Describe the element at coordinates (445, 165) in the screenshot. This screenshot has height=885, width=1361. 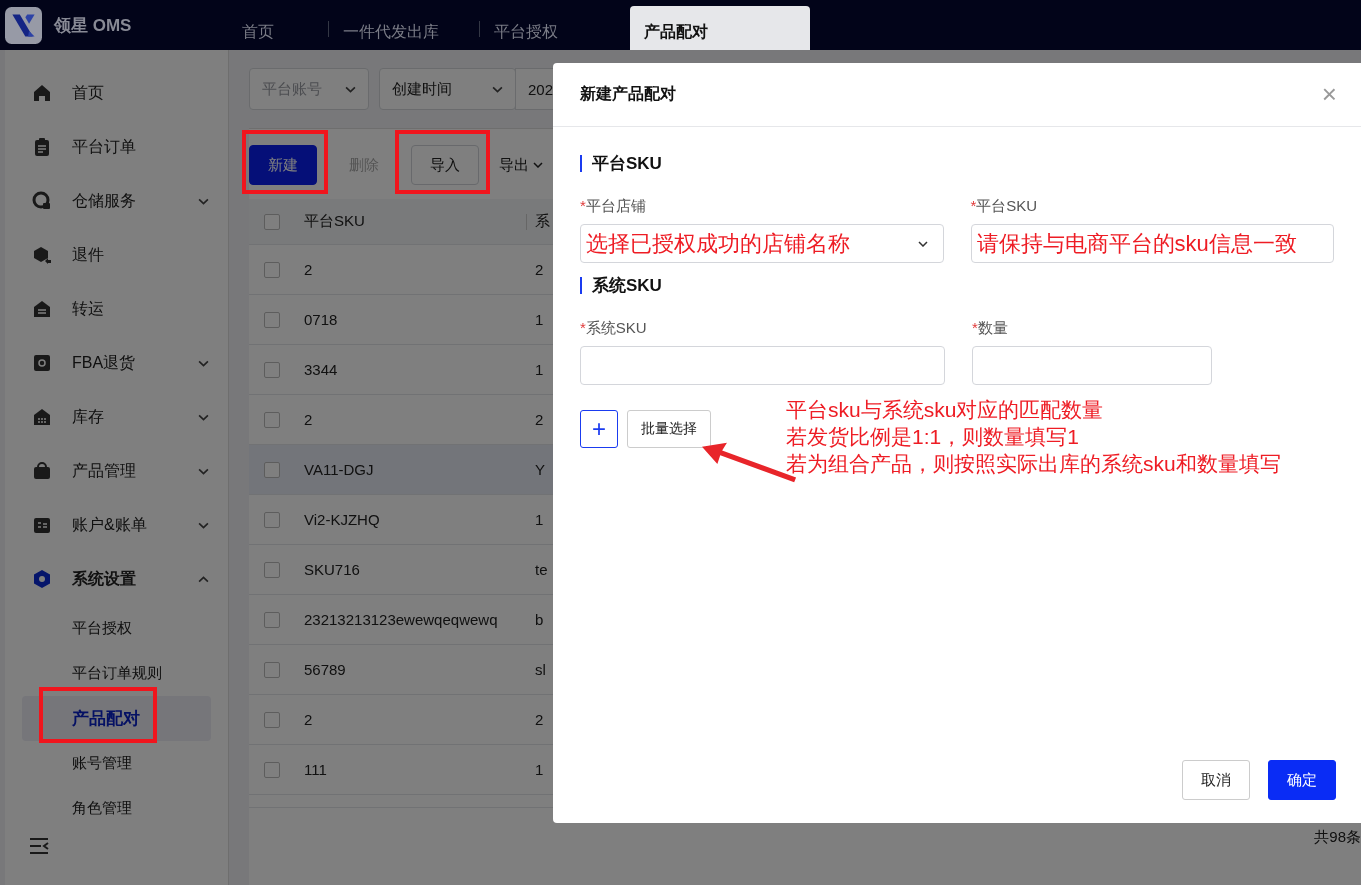
I see `toolbar-button: 导入` at that location.